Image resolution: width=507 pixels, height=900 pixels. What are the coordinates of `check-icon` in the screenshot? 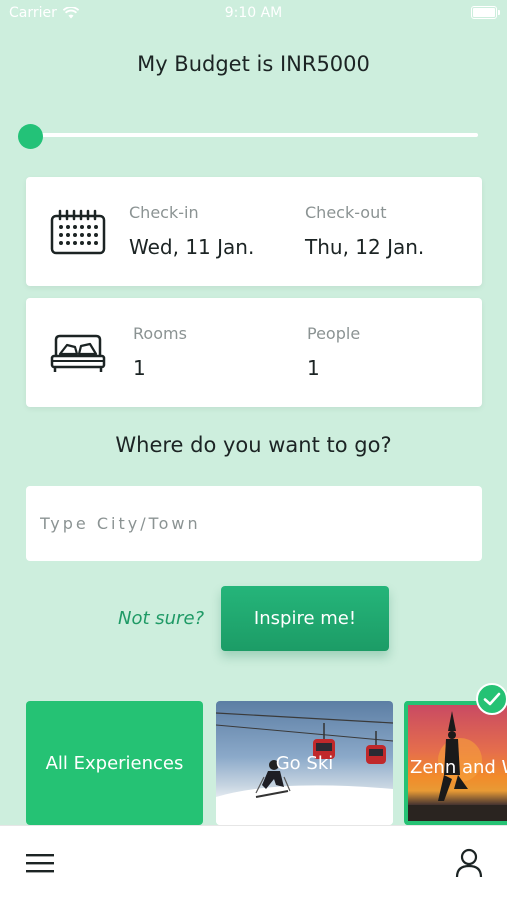 It's located at (492, 699).